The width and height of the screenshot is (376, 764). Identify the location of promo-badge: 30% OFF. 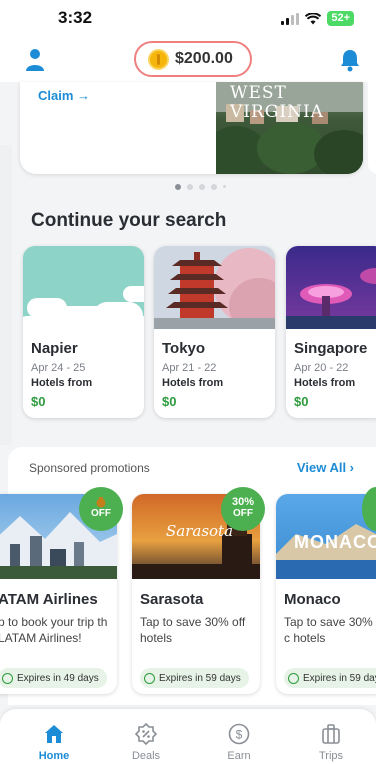
(243, 509).